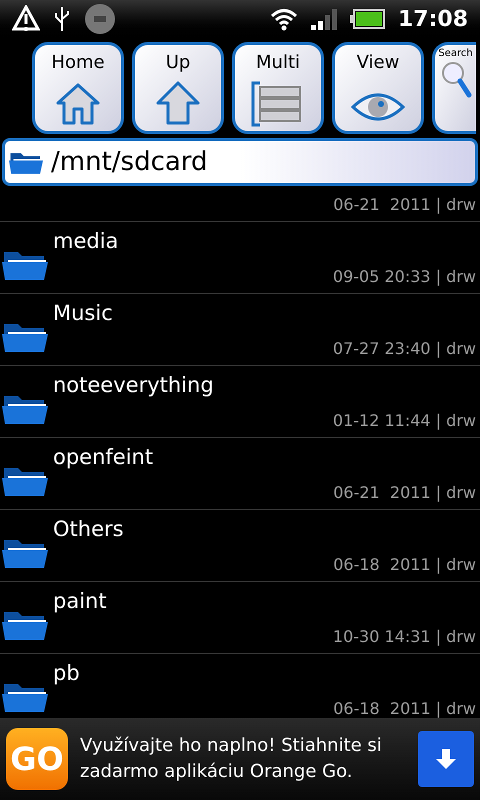 The image size is (480, 800). What do you see at coordinates (240, 474) in the screenshot?
I see `file-row: openfeint 06-21 2011 | drw` at bounding box center [240, 474].